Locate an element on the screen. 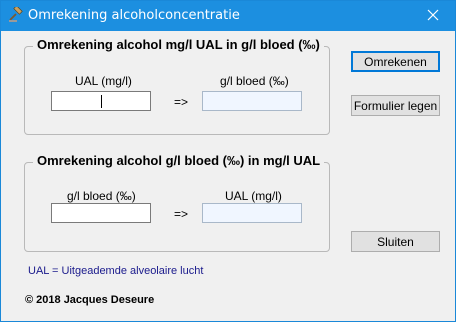 This screenshot has height=322, width=456. title-bar: Omrekening alcoholconcentratie is located at coordinates (228, 16).